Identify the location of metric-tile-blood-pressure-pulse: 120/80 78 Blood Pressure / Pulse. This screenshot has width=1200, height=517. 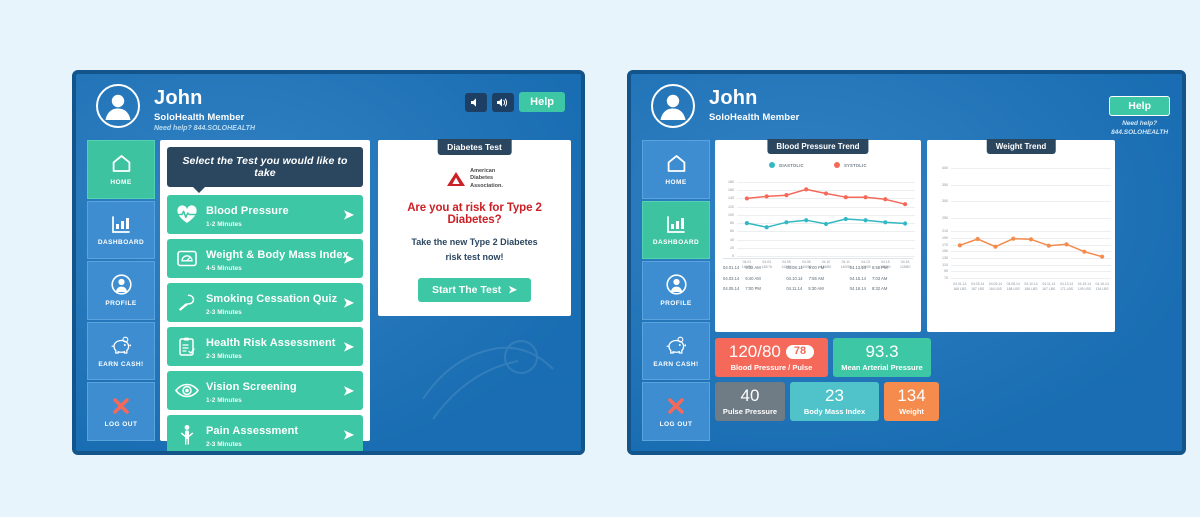
(771, 357).